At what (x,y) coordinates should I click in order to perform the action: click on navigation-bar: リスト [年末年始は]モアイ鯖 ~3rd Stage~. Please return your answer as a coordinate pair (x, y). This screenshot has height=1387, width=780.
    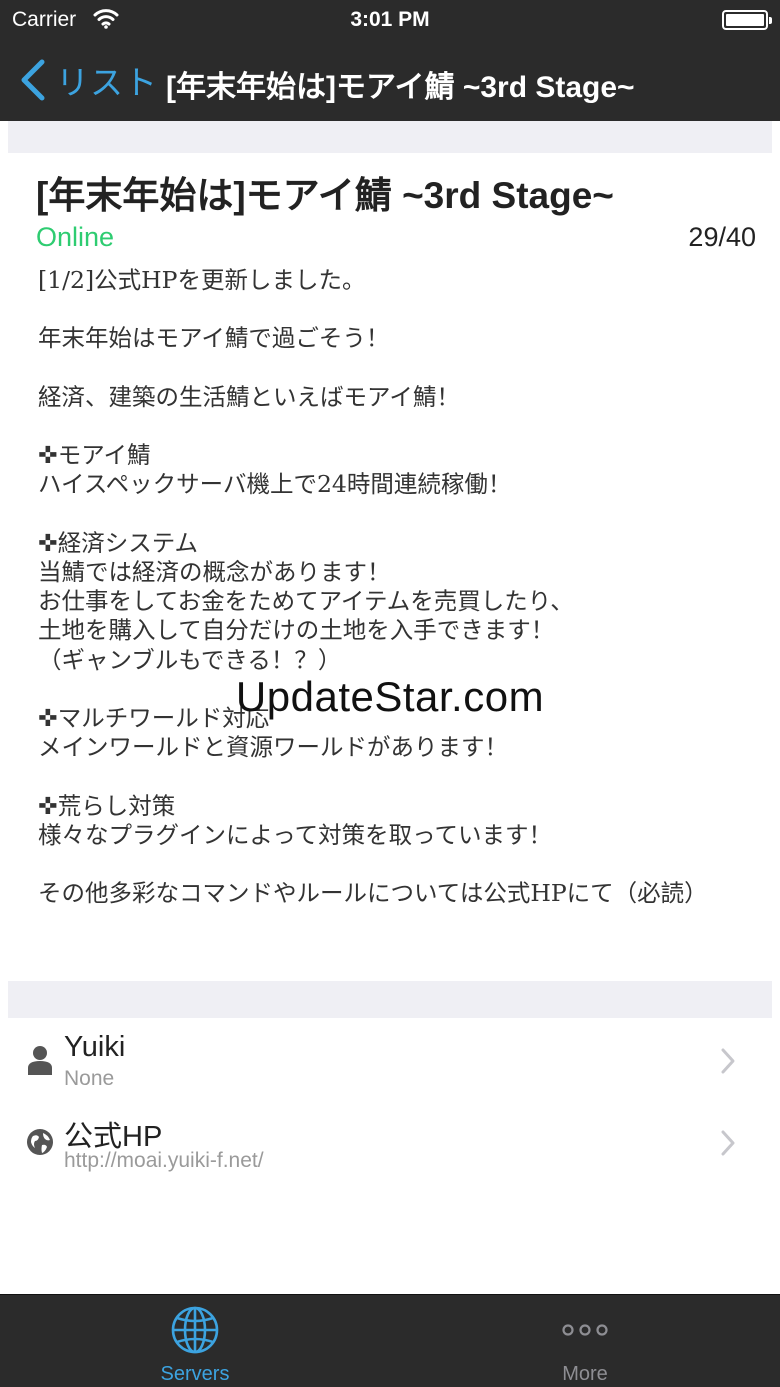
    Looking at the image, I should click on (390, 80).